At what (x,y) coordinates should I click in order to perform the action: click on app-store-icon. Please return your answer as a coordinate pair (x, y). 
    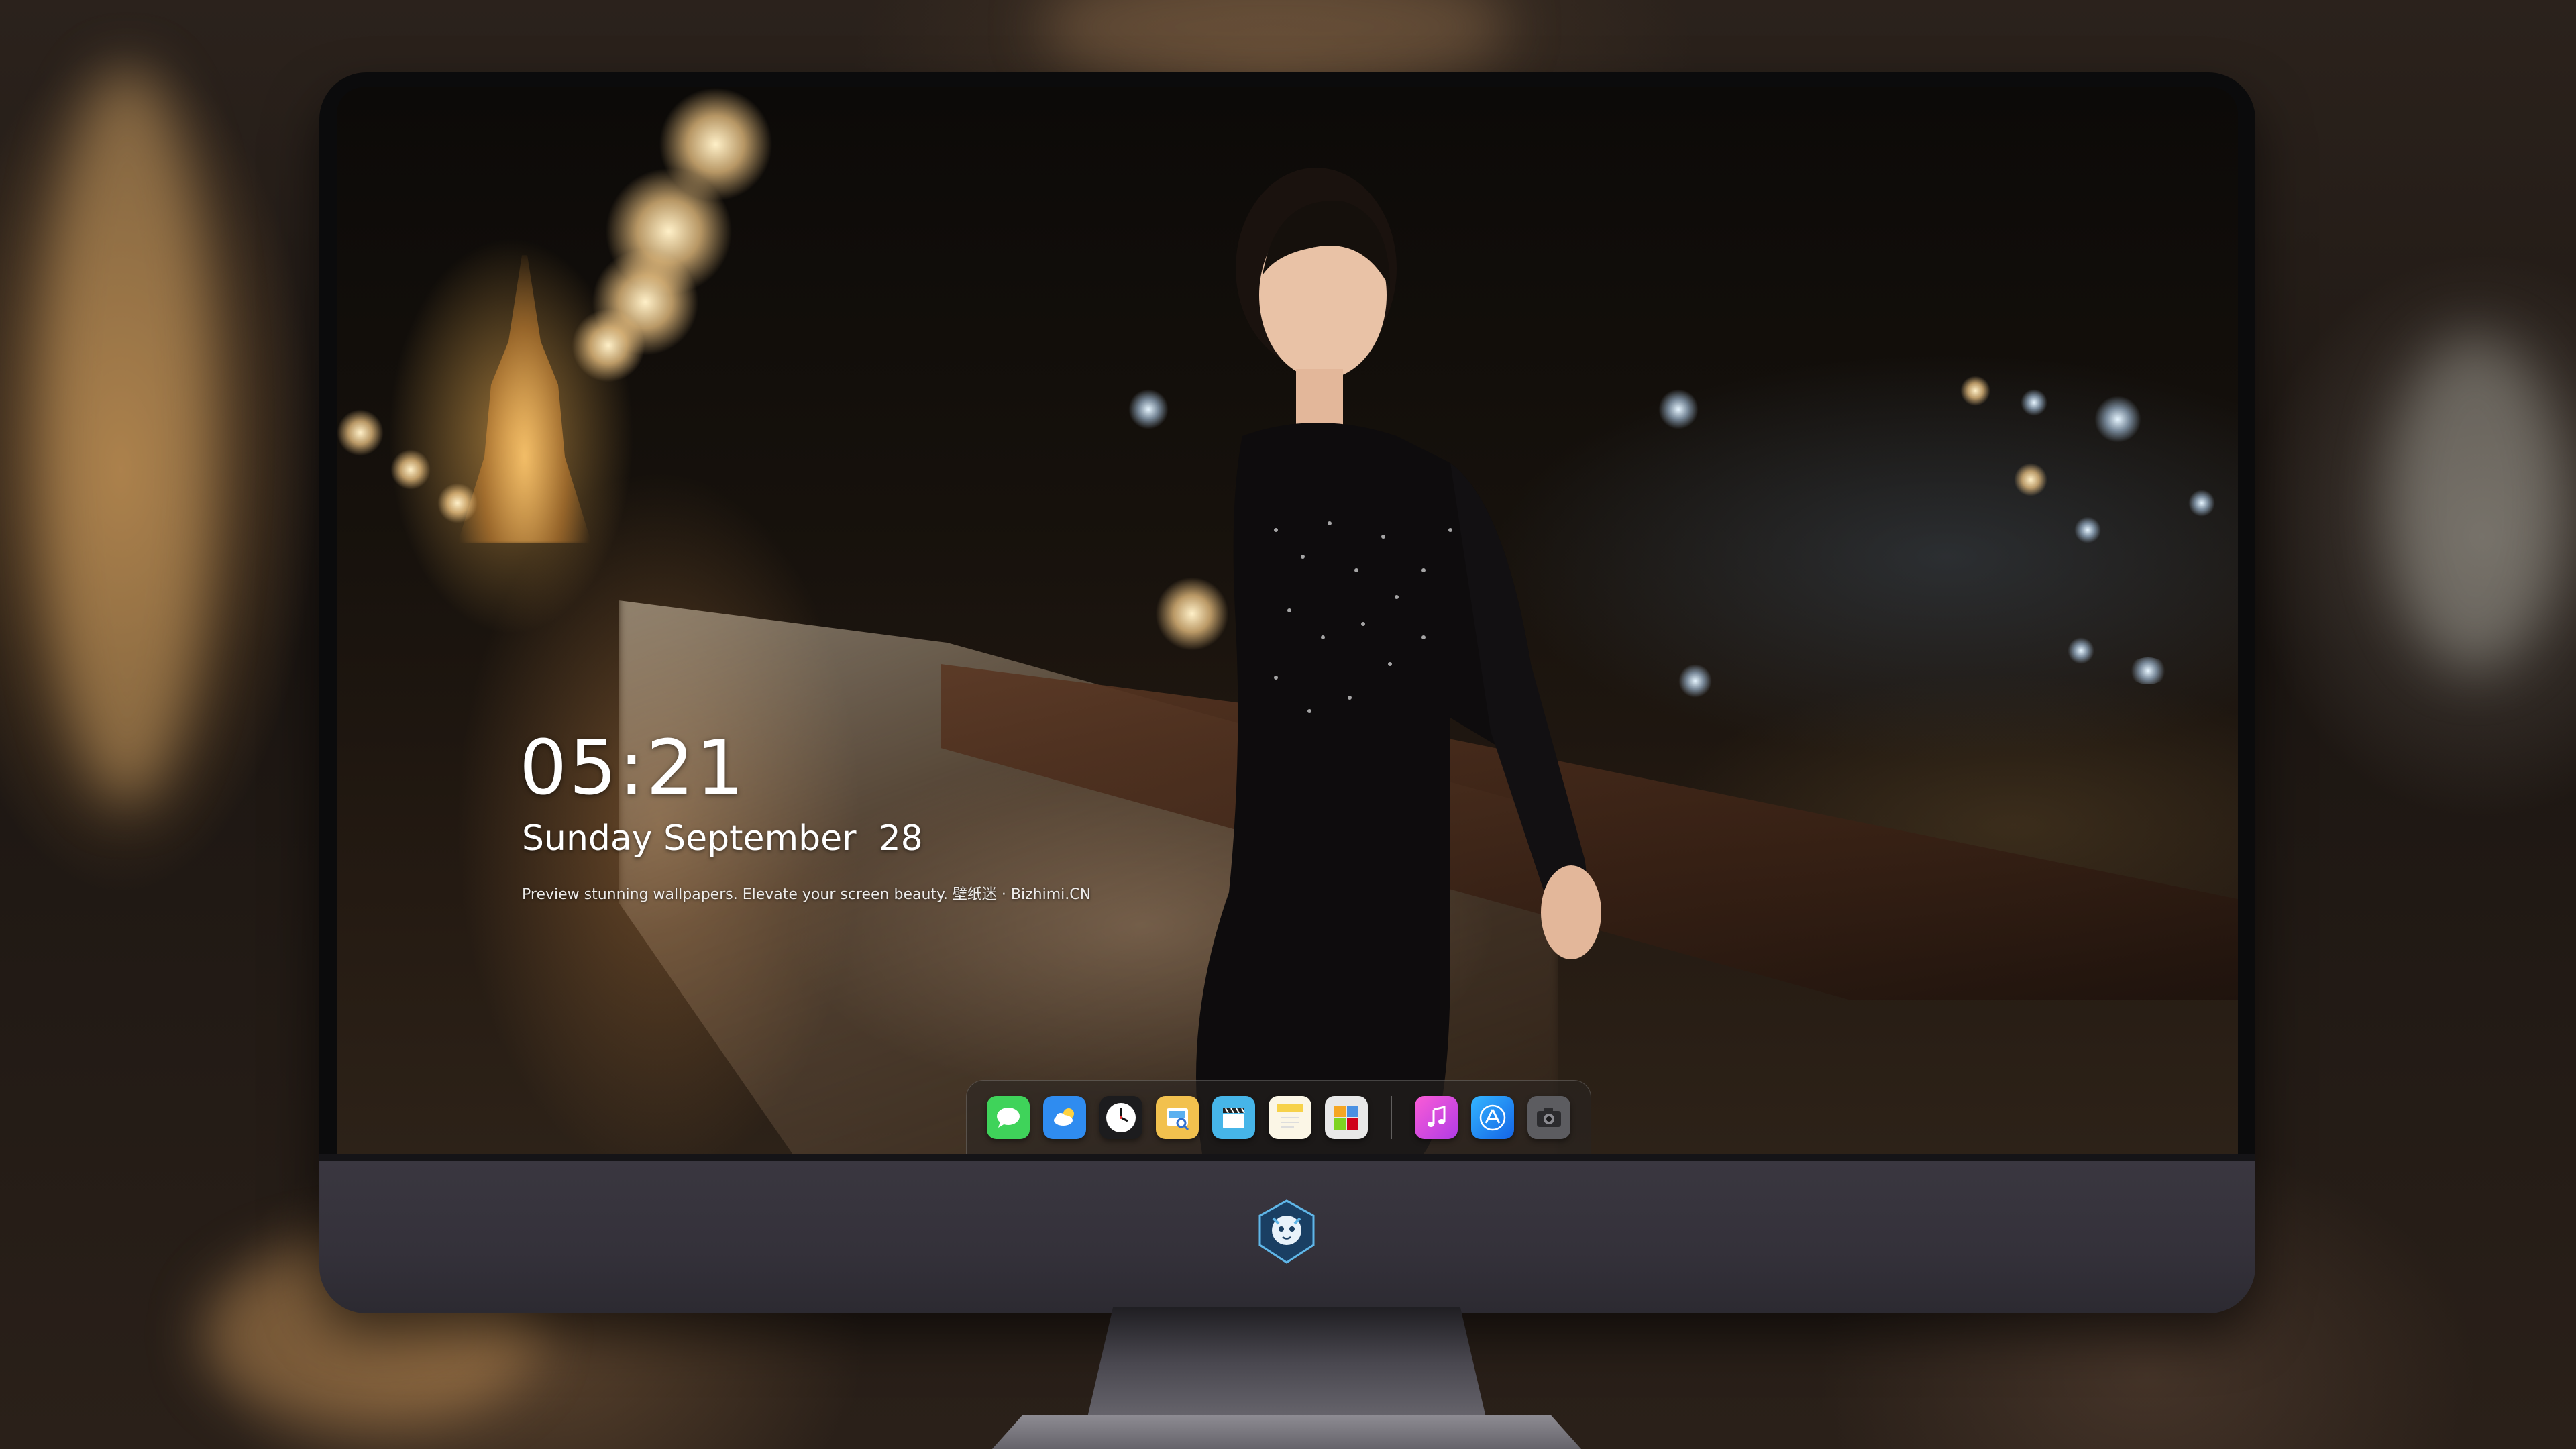
    Looking at the image, I should click on (1492, 1117).